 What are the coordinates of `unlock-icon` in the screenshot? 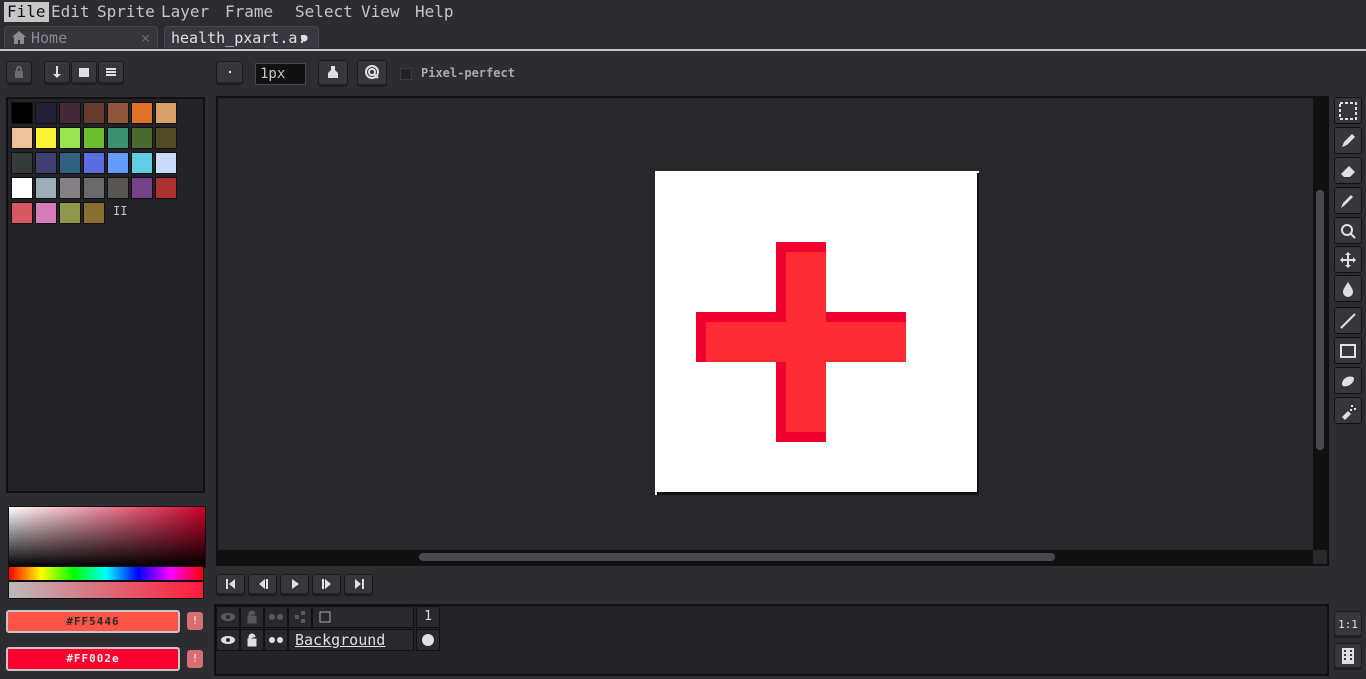 It's located at (252, 640).